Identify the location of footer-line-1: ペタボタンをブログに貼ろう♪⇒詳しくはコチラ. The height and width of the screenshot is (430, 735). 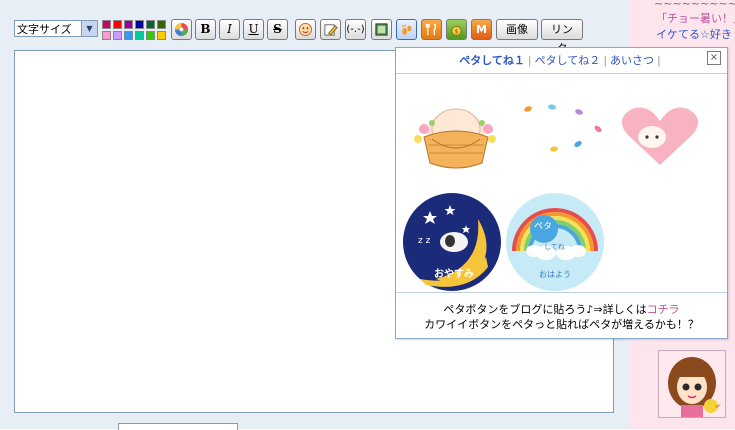
(561, 309).